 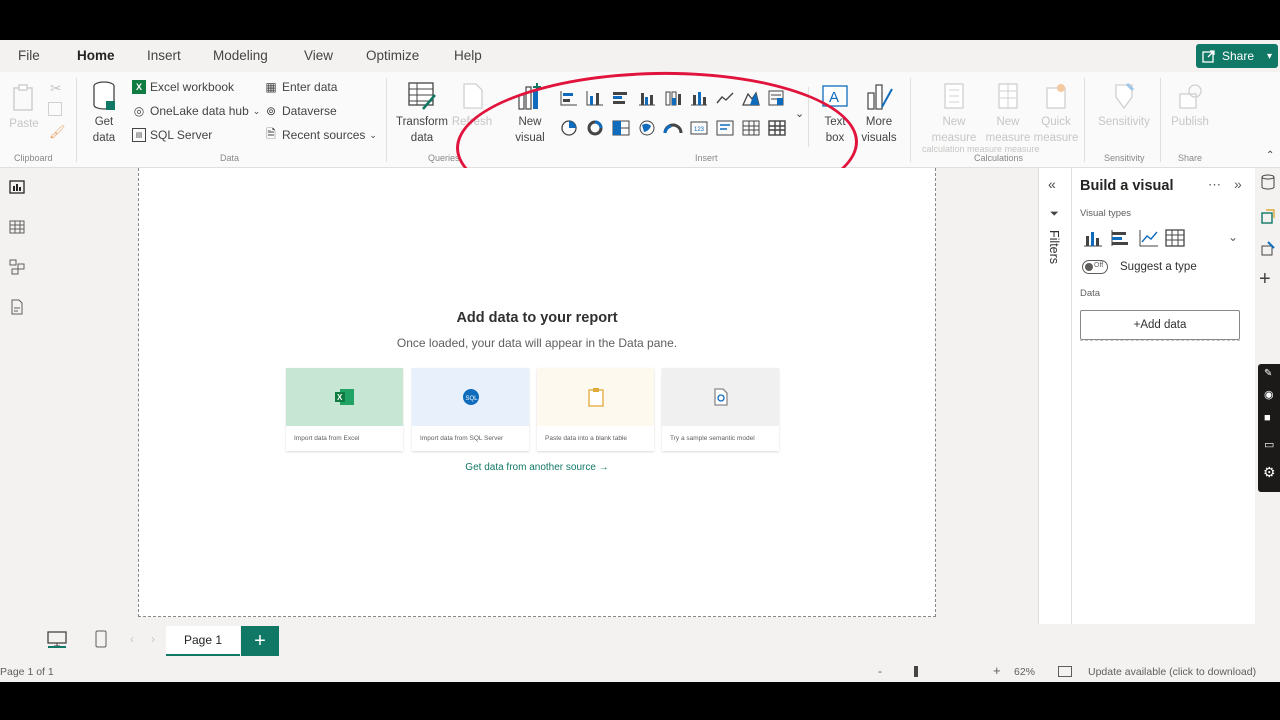 I want to click on paste-button: Paste, so click(x=24, y=107).